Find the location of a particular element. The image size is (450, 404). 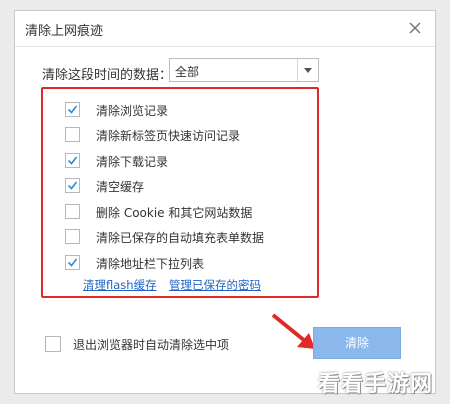

auto-clear-label: 退出浏览器时自动清除选中项 is located at coordinates (151, 345).